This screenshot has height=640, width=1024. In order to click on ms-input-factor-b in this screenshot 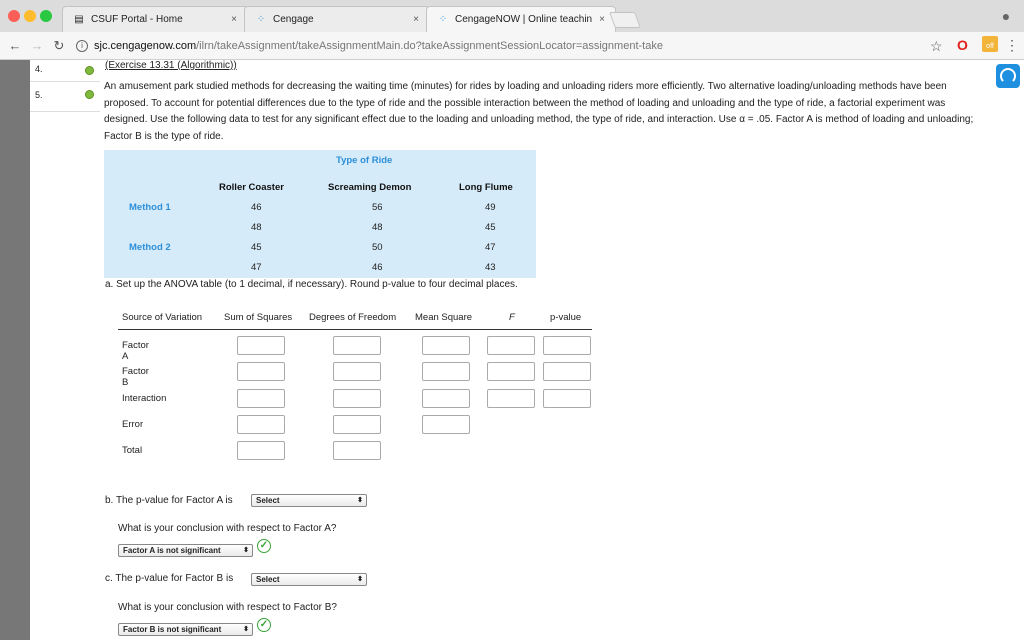, I will do `click(446, 371)`.